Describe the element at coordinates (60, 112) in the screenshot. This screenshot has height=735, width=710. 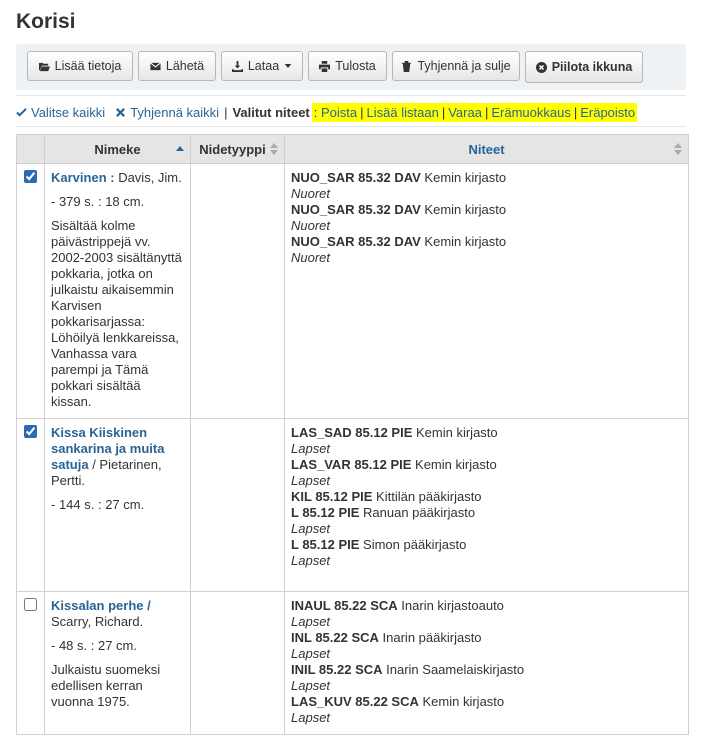
I see `select-all-link: Valitse kaikki` at that location.